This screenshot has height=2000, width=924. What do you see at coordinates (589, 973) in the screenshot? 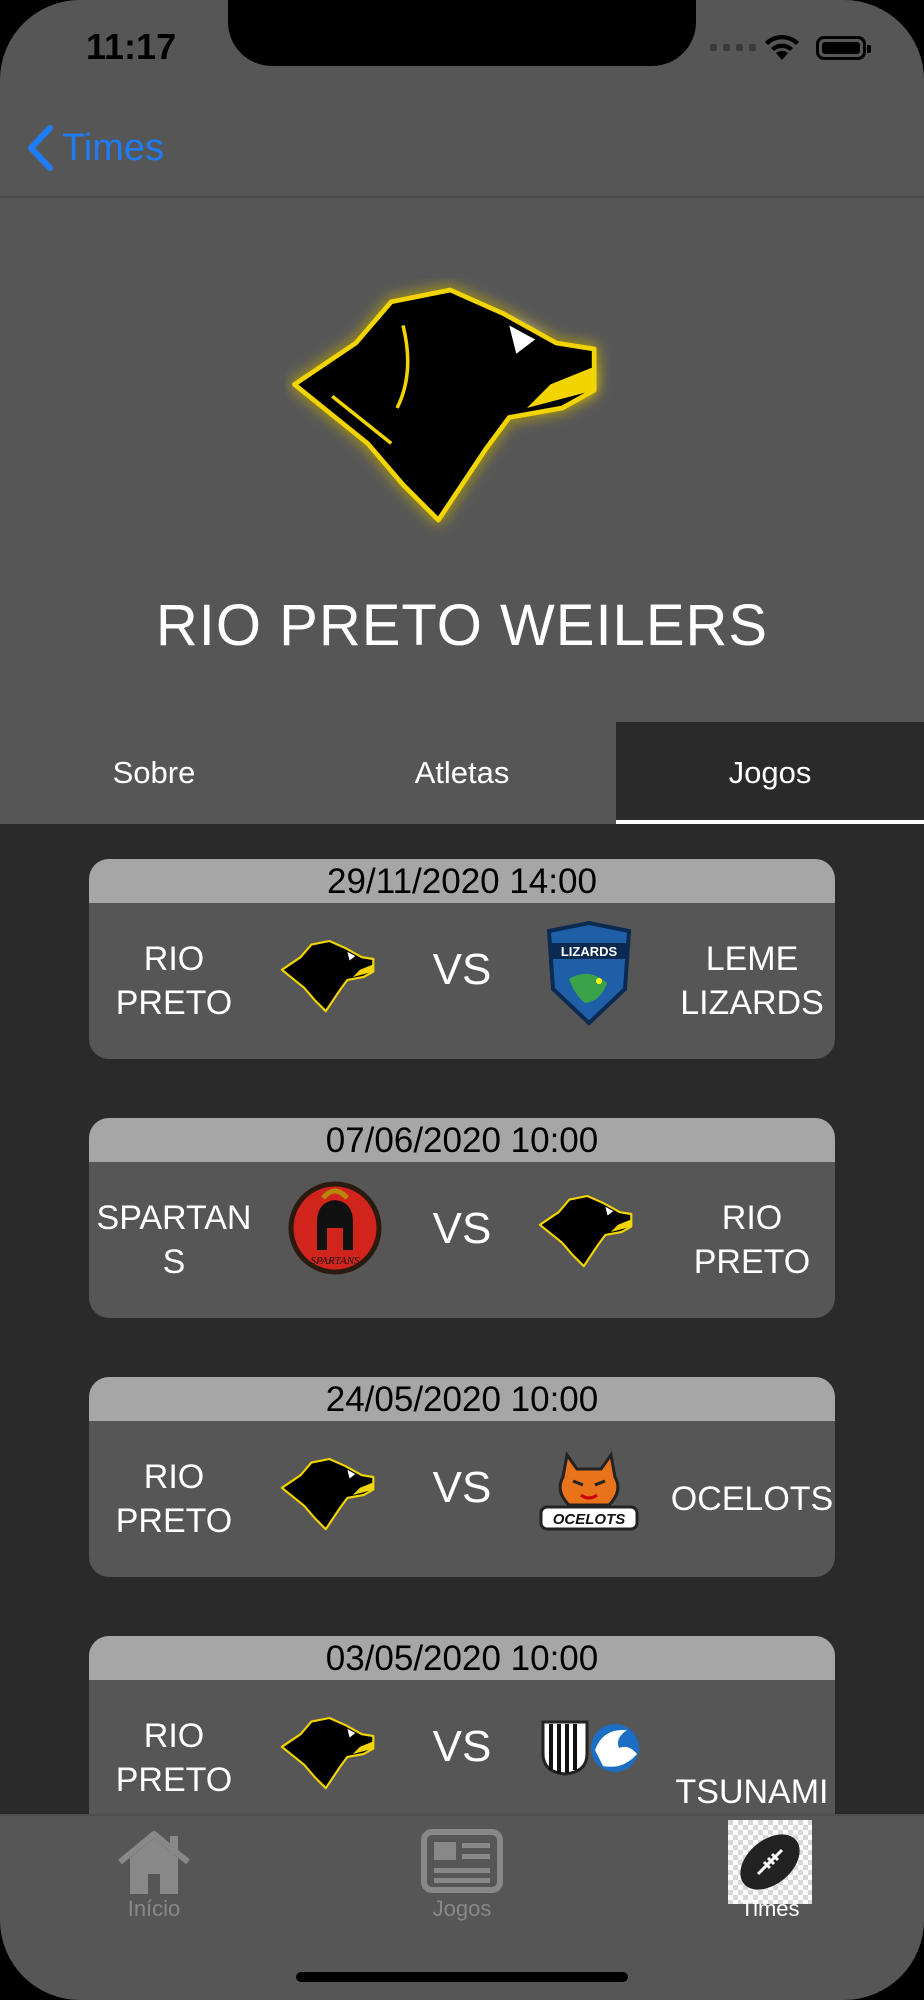
I see `lizards-logo: LIZARDS` at bounding box center [589, 973].